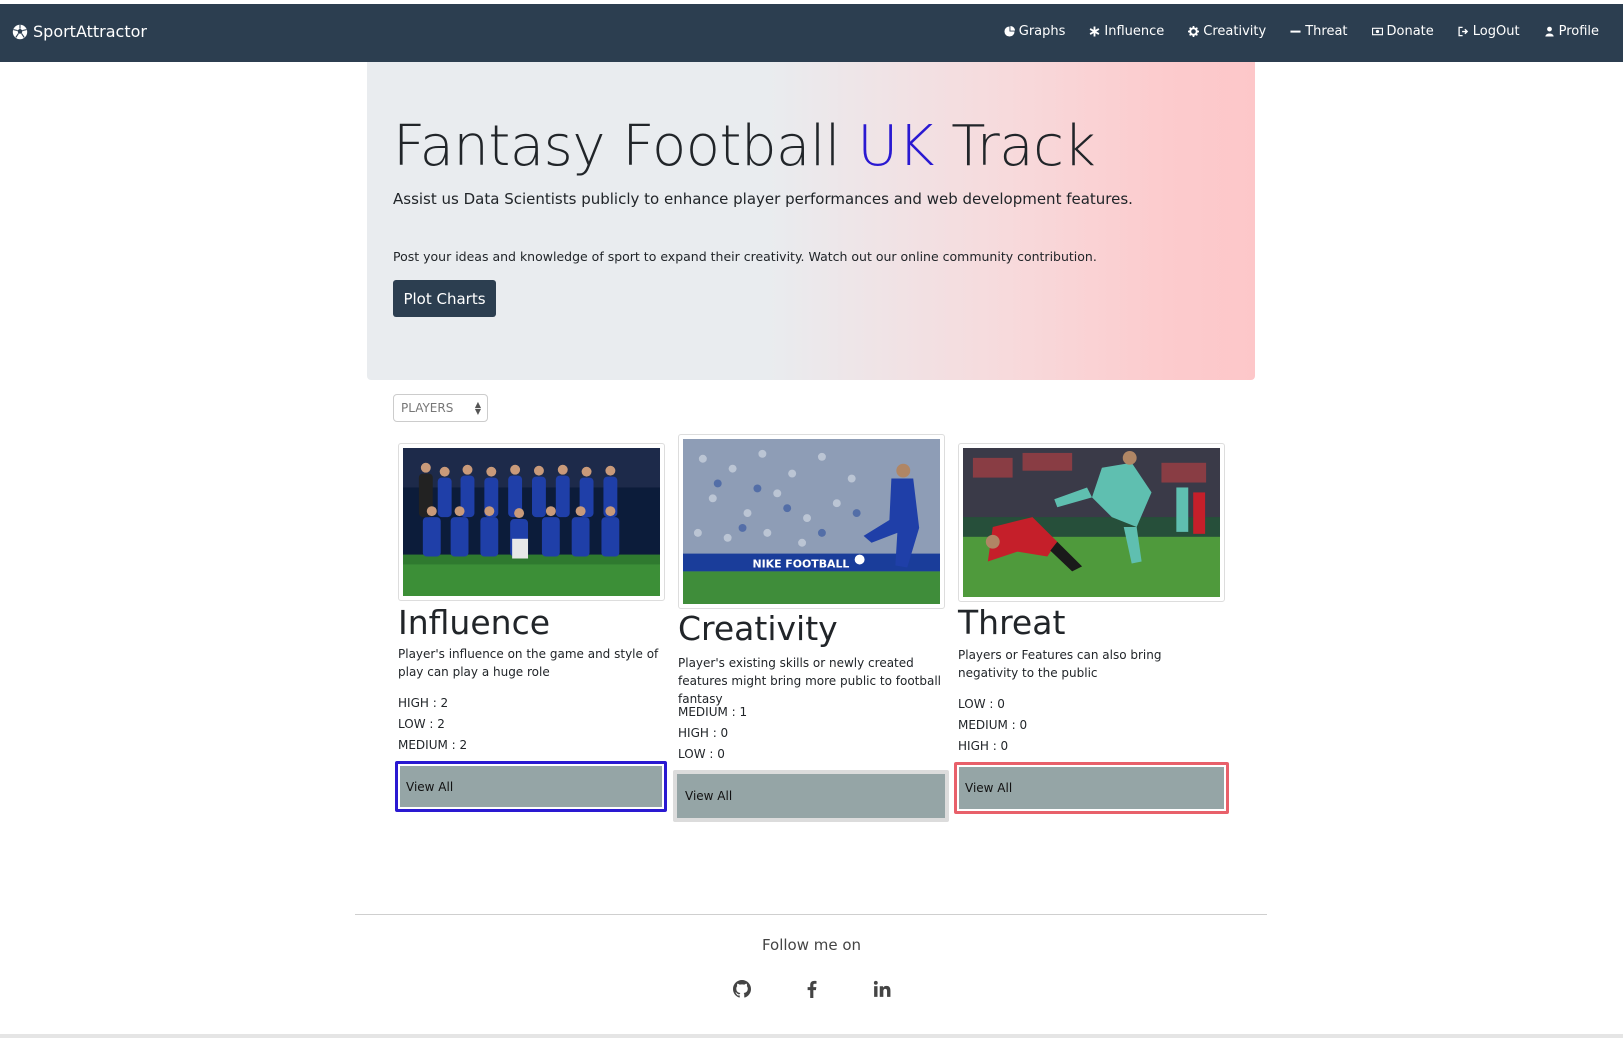 This screenshot has width=1623, height=1038. What do you see at coordinates (811, 1036) in the screenshot?
I see `page-bottom-strip` at bounding box center [811, 1036].